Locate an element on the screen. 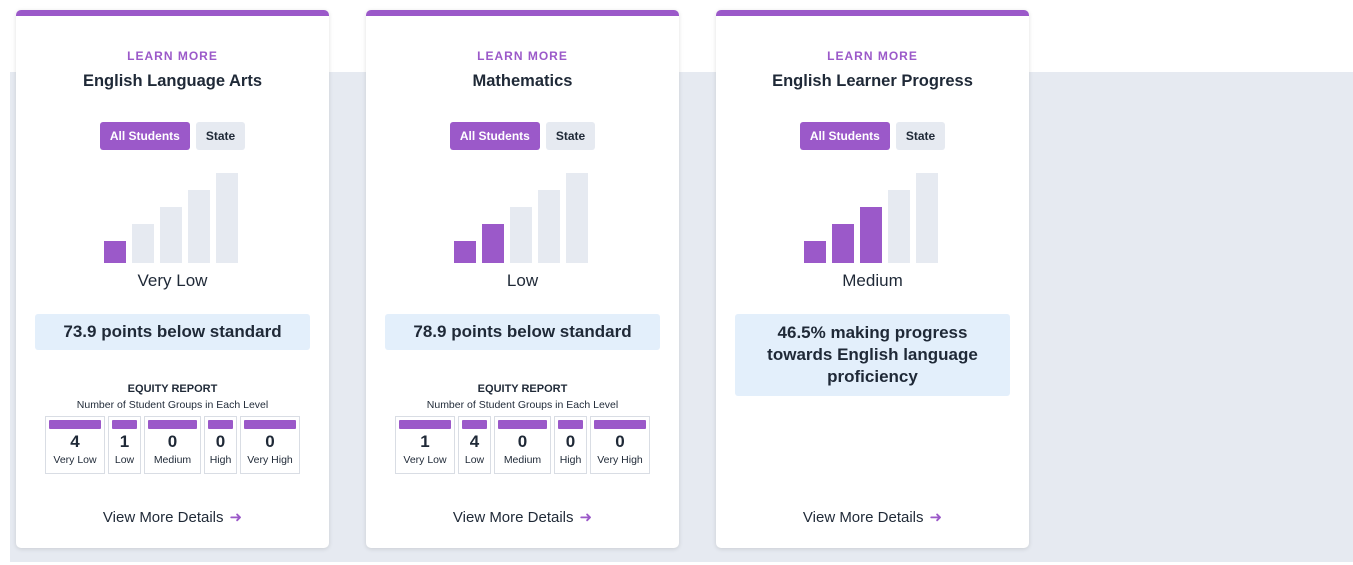  performance-level-label: Very Low is located at coordinates (172, 280).